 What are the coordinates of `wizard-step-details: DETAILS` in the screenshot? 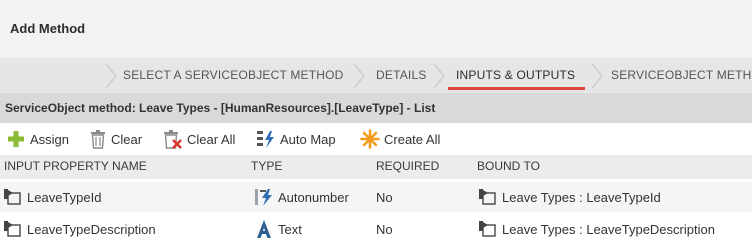 It's located at (401, 75).